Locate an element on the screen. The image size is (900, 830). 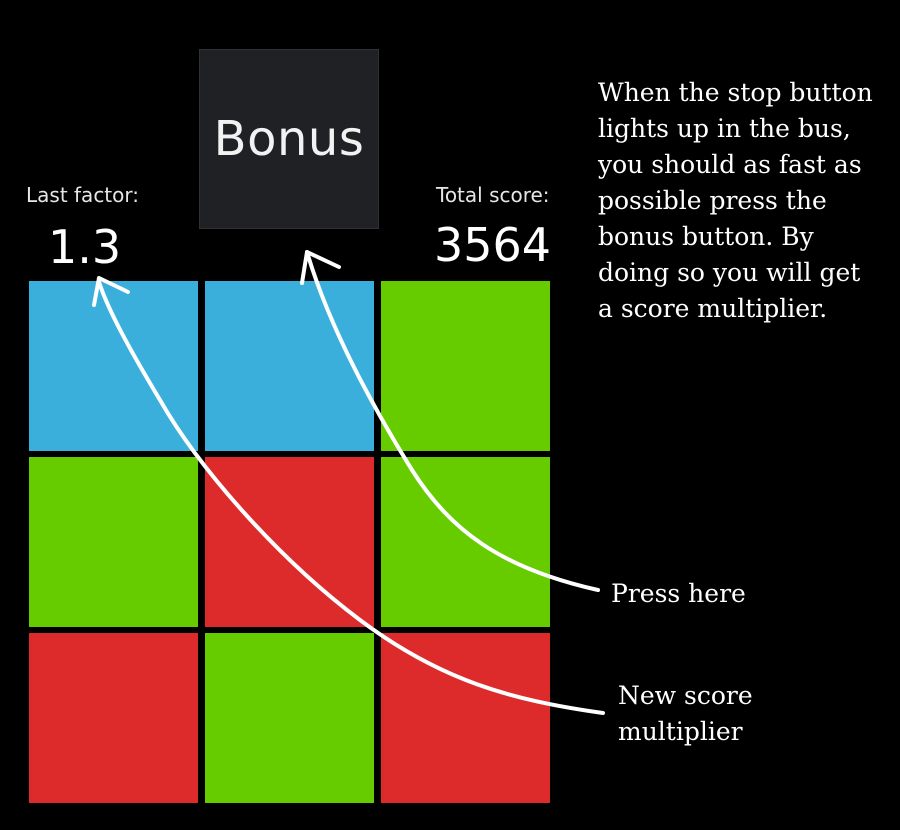
last-factor-label: Last factor: is located at coordinates (82, 195).